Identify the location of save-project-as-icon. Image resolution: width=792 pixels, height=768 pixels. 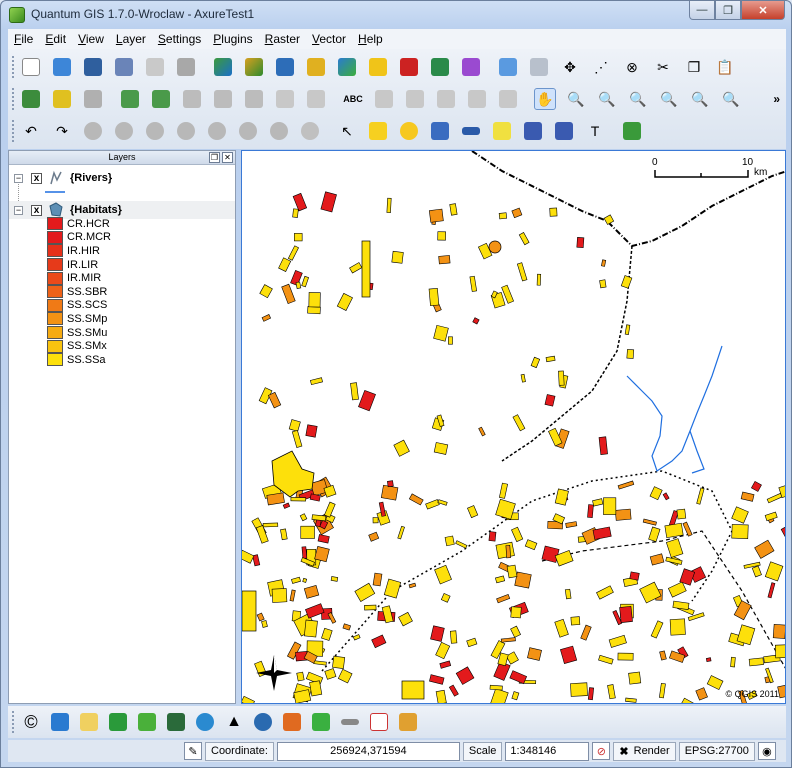
(124, 67).